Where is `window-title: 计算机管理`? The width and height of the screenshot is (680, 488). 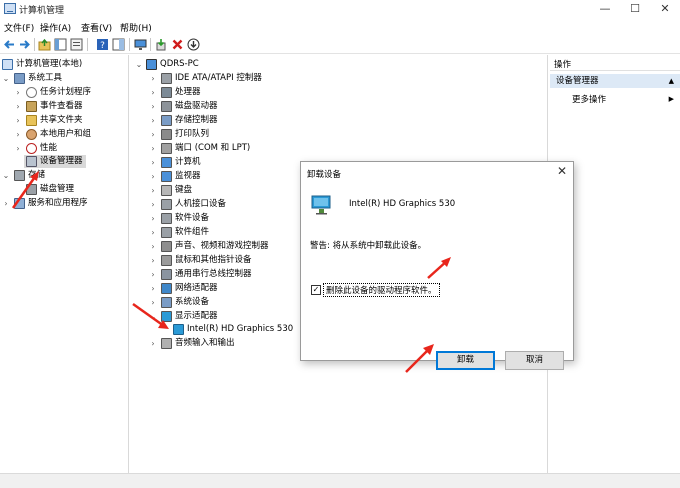 window-title: 计算机管理 is located at coordinates (42, 11).